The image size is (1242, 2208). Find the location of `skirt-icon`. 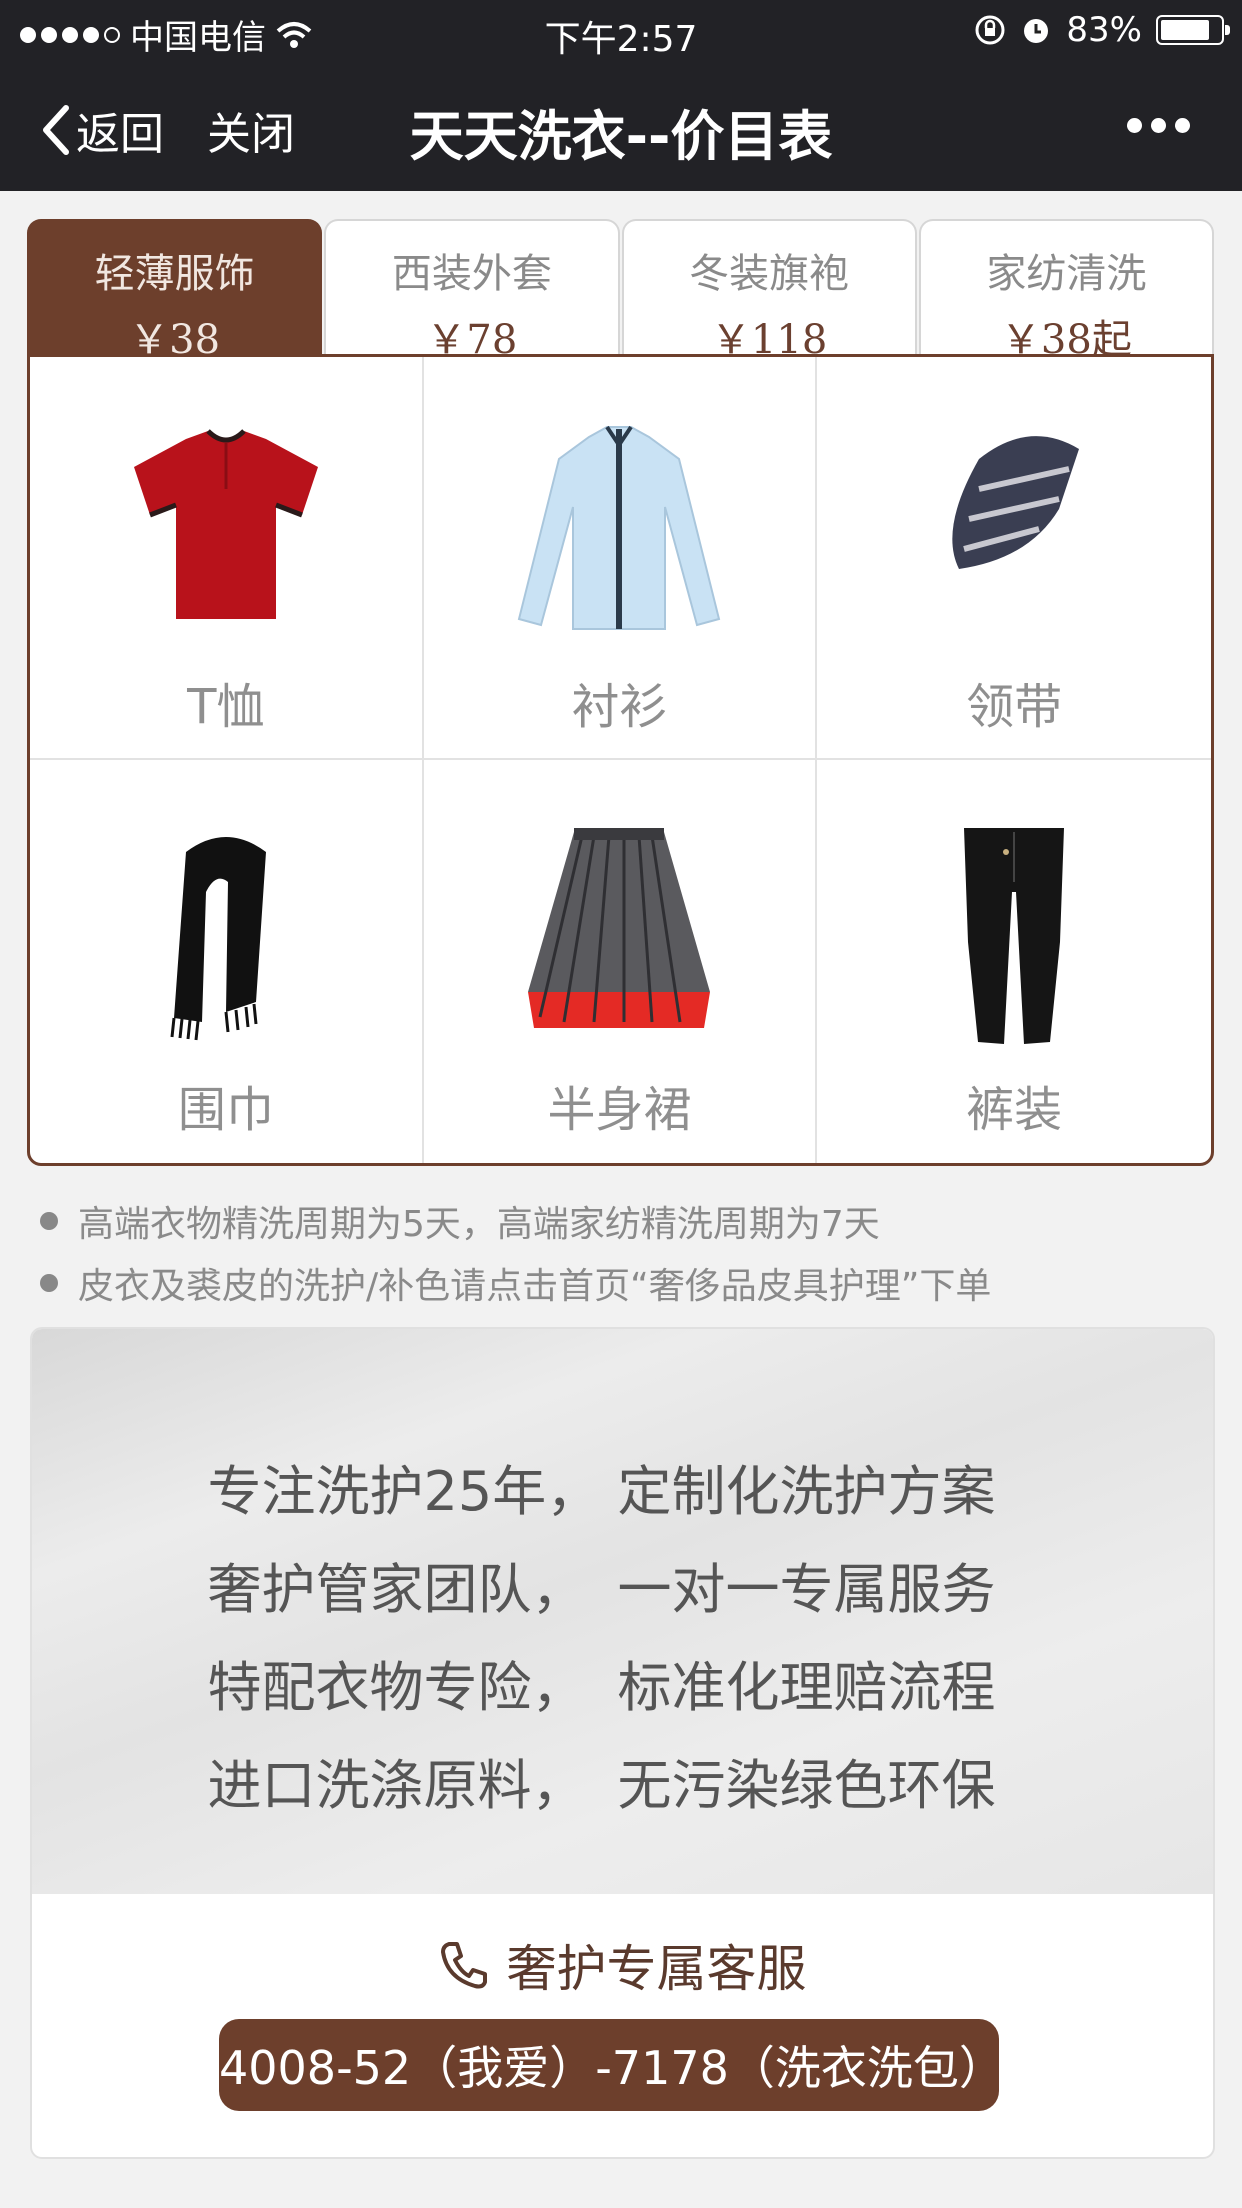

skirt-icon is located at coordinates (619, 928).